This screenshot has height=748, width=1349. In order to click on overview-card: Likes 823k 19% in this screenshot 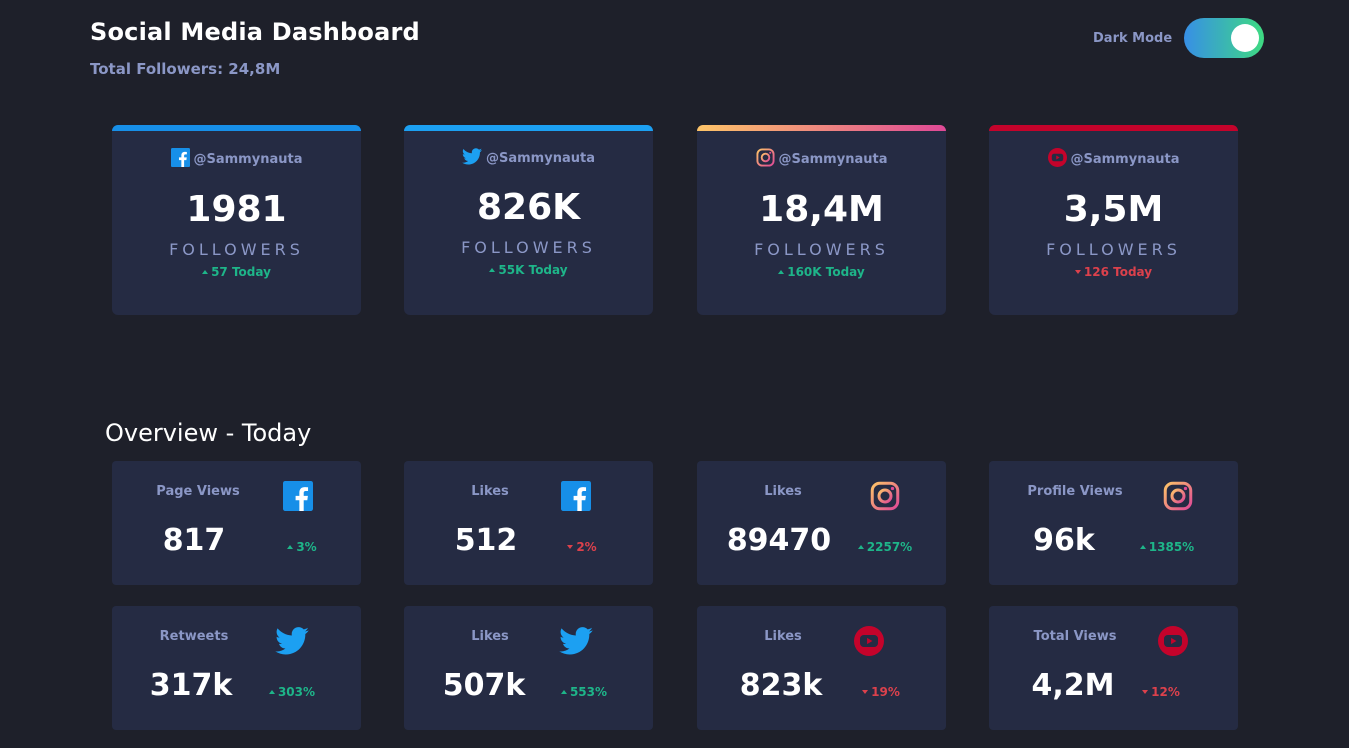, I will do `click(821, 668)`.